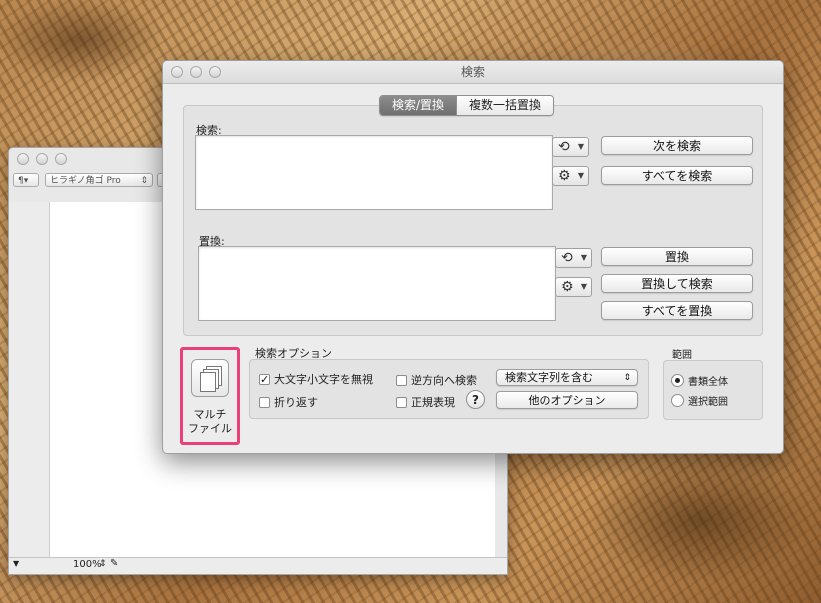 The image size is (821, 603). I want to click on font-label: ヒラギノ角ゴ Pro, so click(85, 181).